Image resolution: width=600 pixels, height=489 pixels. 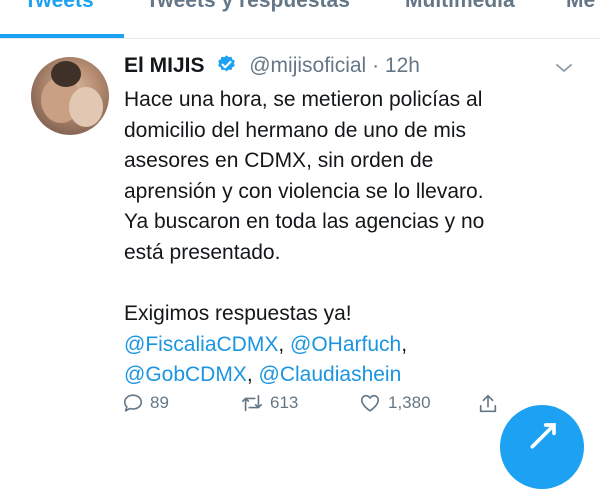 What do you see at coordinates (164, 65) in the screenshot?
I see `author-name: El MIJIS` at bounding box center [164, 65].